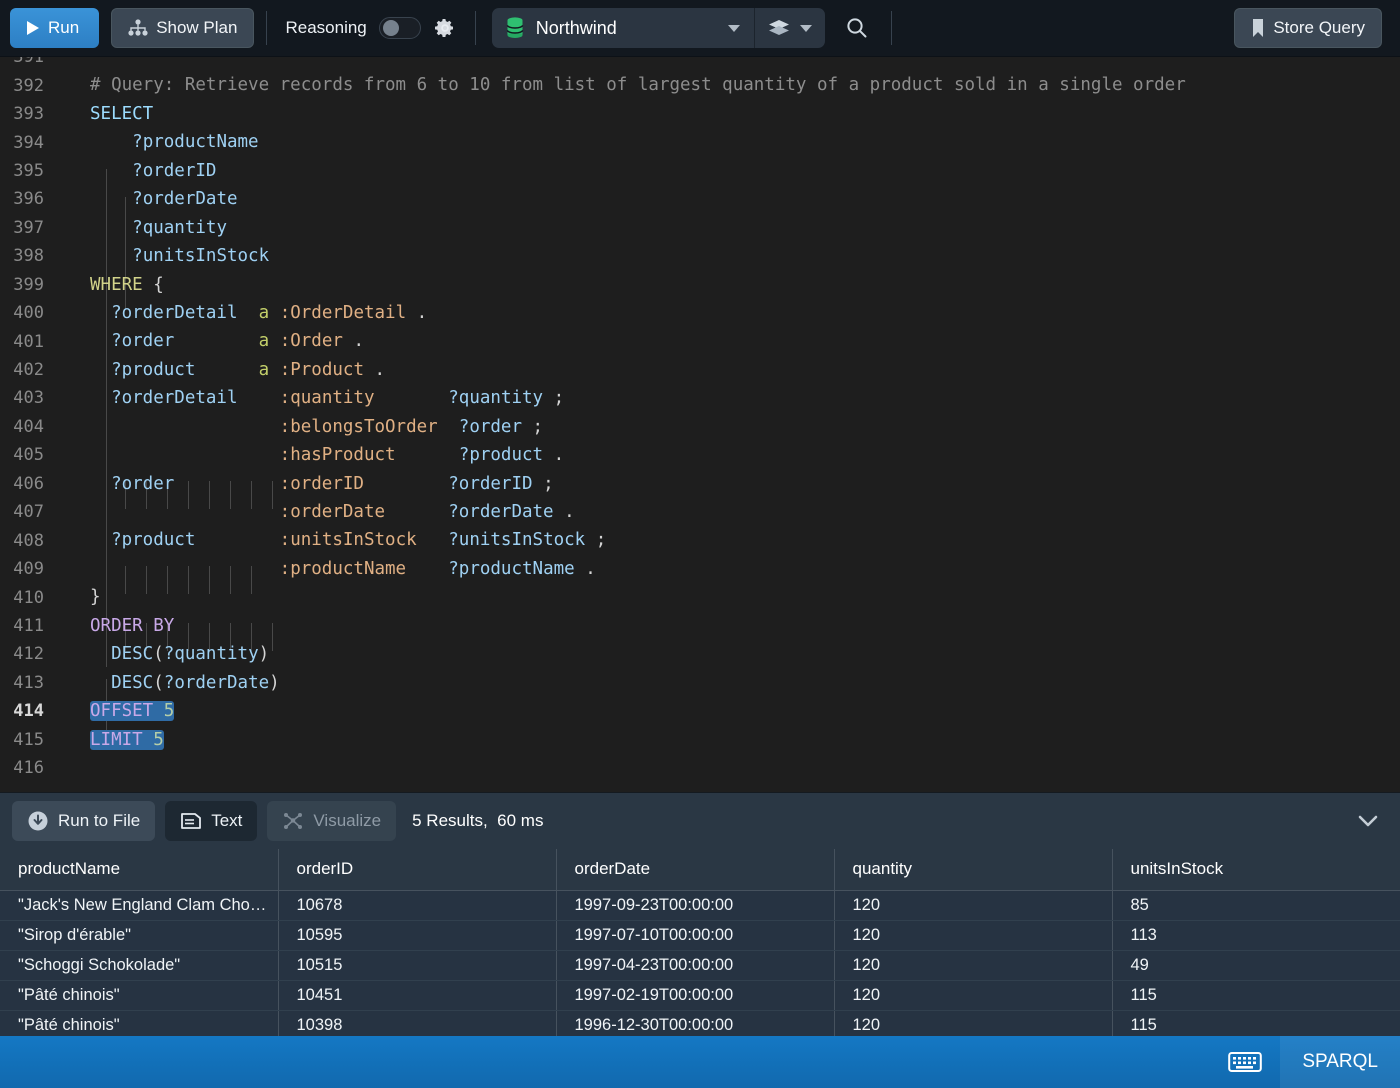 The width and height of the screenshot is (1400, 1088). What do you see at coordinates (38, 821) in the screenshot?
I see `download-circle-icon` at bounding box center [38, 821].